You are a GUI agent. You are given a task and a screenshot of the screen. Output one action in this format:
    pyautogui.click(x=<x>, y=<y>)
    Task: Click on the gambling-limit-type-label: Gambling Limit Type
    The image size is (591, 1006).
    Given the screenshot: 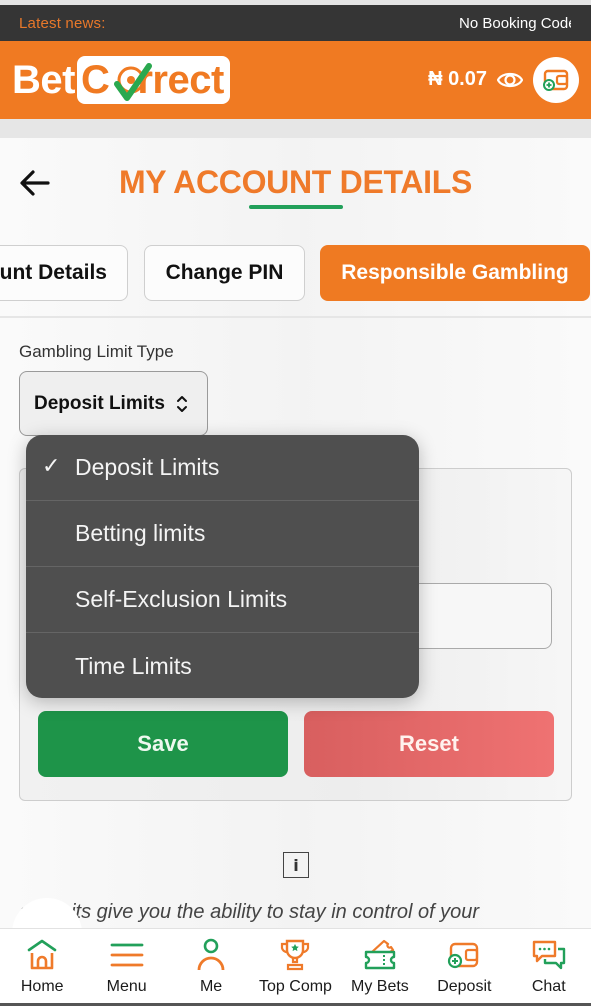 What is the action you would take?
    pyautogui.click(x=96, y=351)
    